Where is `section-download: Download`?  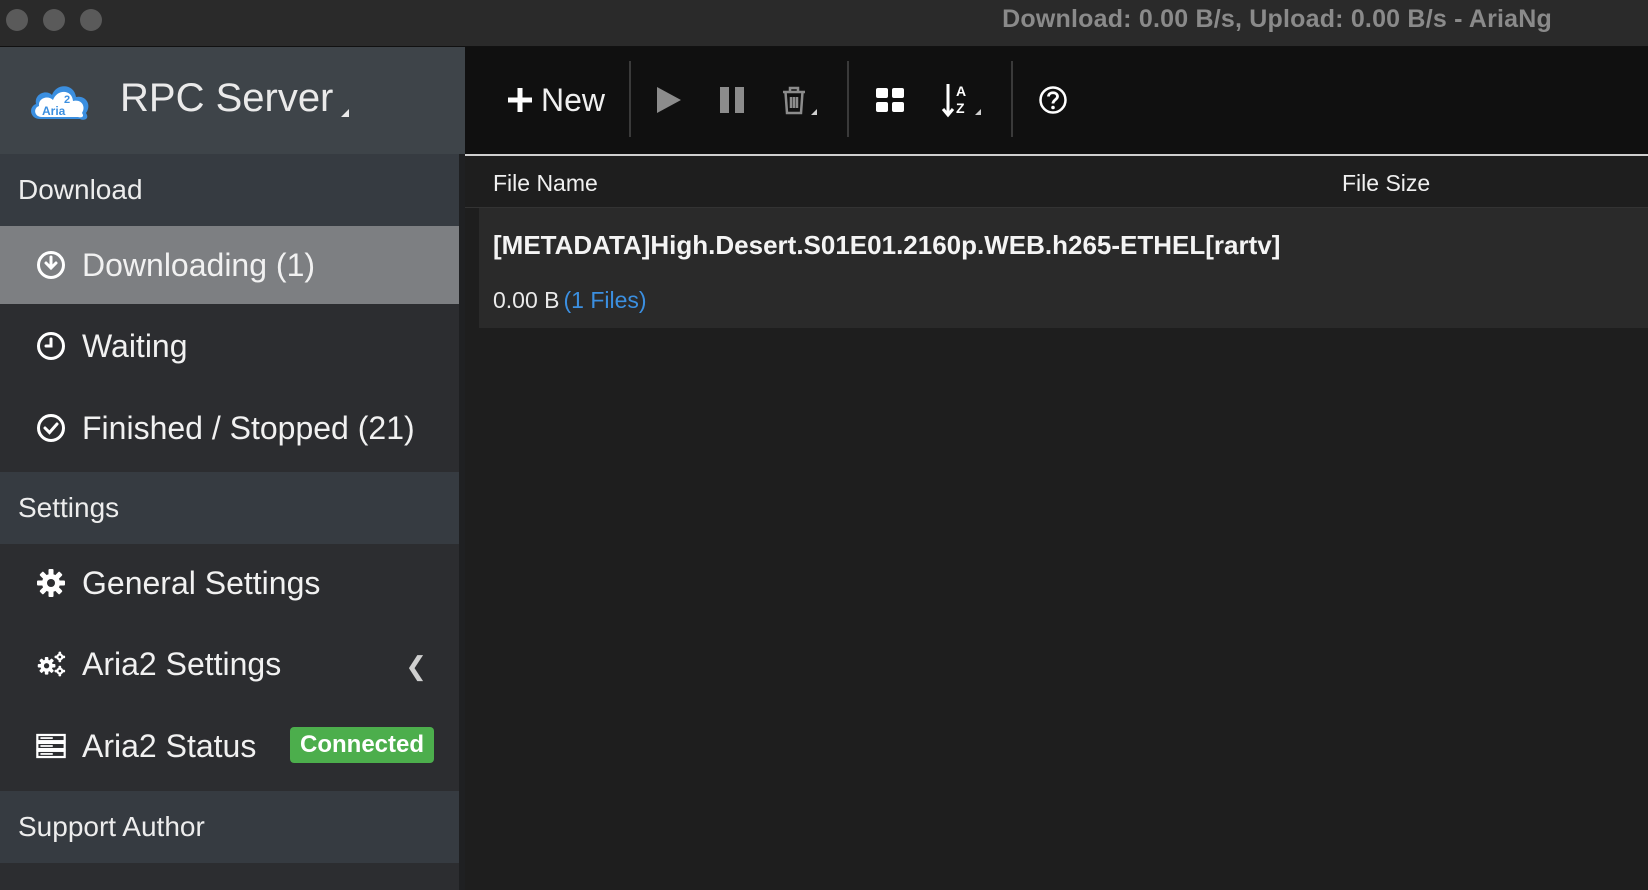
section-download: Download is located at coordinates (229, 190).